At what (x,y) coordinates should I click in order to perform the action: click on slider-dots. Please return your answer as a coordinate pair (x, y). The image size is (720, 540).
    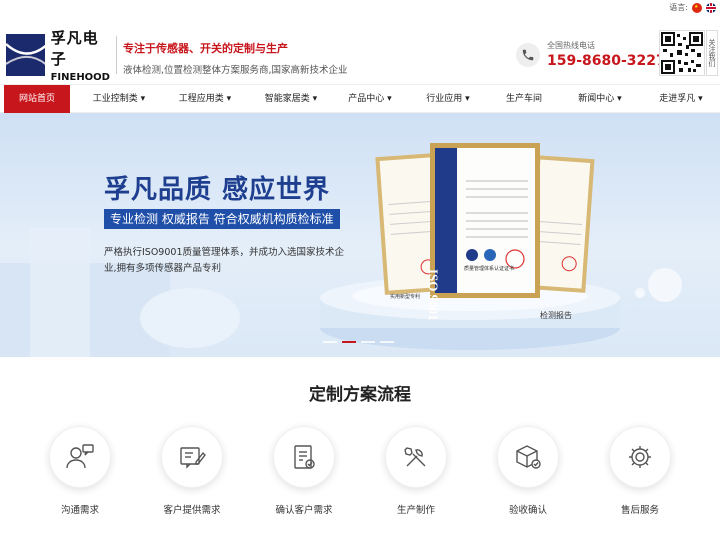
    Looking at the image, I should click on (358, 342).